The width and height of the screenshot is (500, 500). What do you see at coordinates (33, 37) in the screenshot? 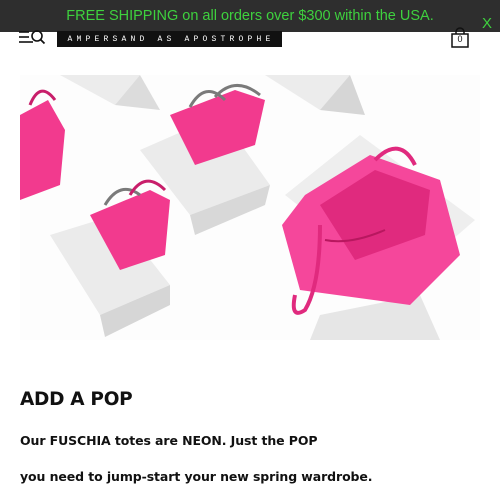
I see `menu-search-icon` at bounding box center [33, 37].